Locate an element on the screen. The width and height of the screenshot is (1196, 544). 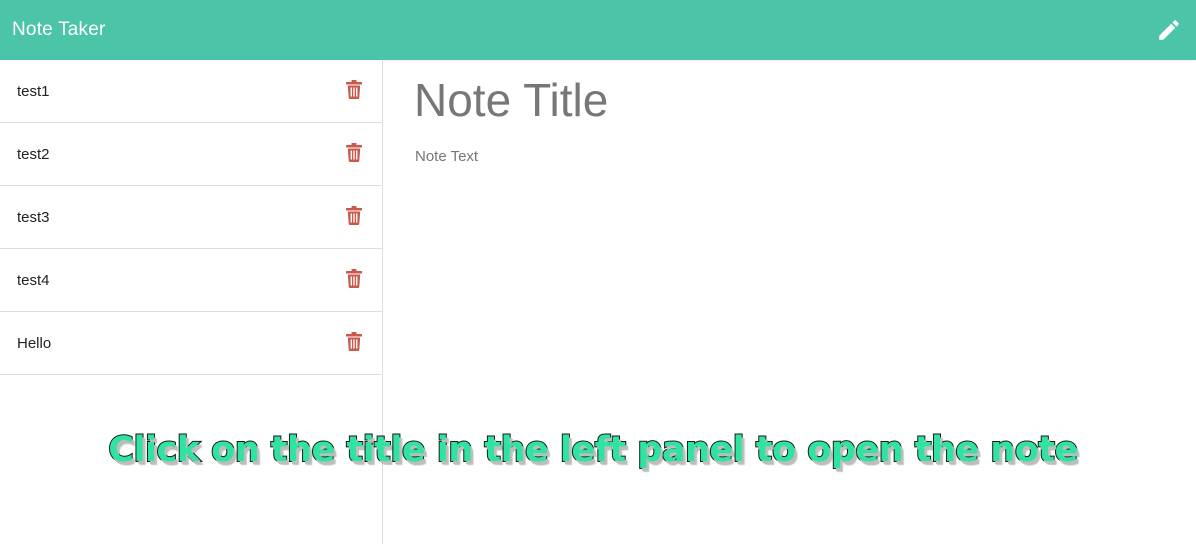
list-item: test2 is located at coordinates (191, 154).